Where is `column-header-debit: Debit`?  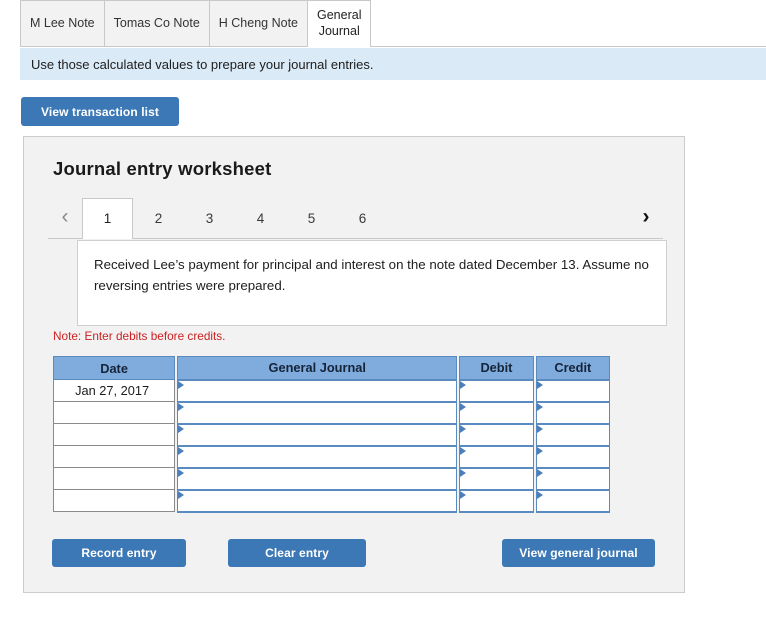
column-header-debit: Debit is located at coordinates (496, 368).